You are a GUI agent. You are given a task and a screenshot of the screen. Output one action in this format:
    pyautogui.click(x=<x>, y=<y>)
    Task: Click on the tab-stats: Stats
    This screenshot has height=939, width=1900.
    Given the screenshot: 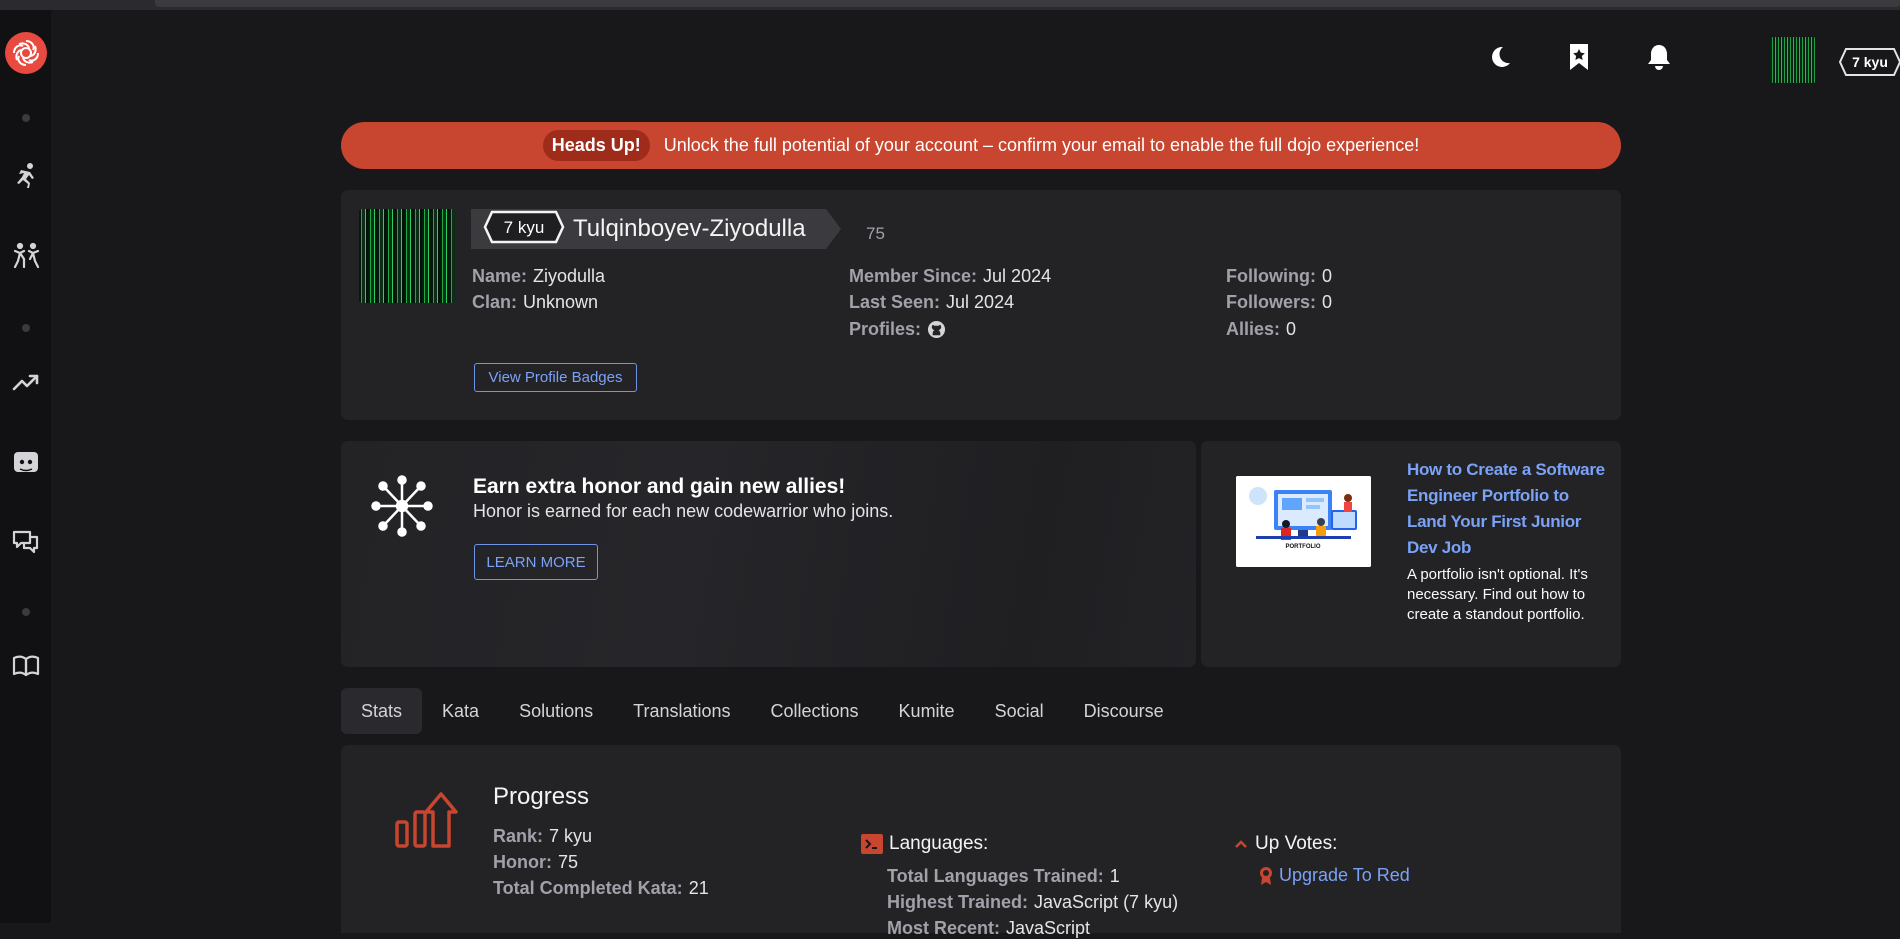 What is the action you would take?
    pyautogui.click(x=382, y=711)
    